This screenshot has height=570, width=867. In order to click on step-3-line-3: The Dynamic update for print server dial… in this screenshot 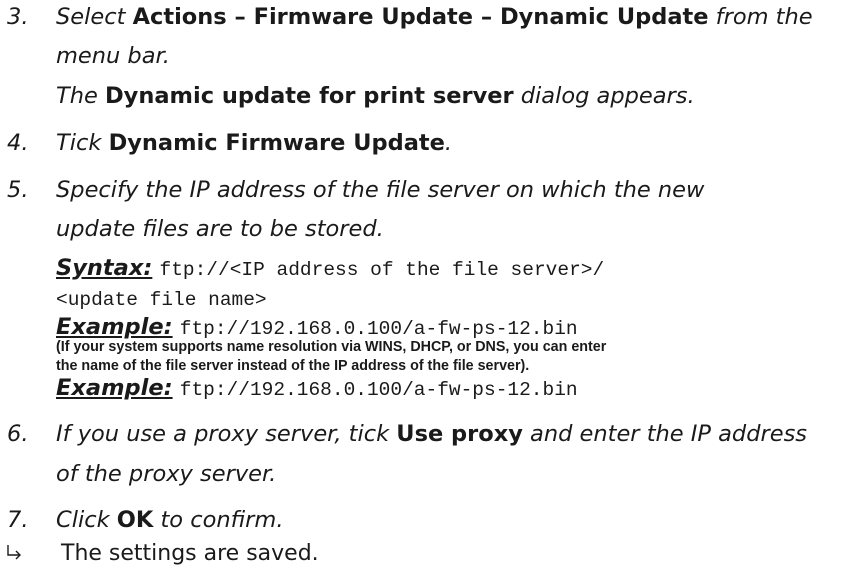, I will do `click(375, 96)`.